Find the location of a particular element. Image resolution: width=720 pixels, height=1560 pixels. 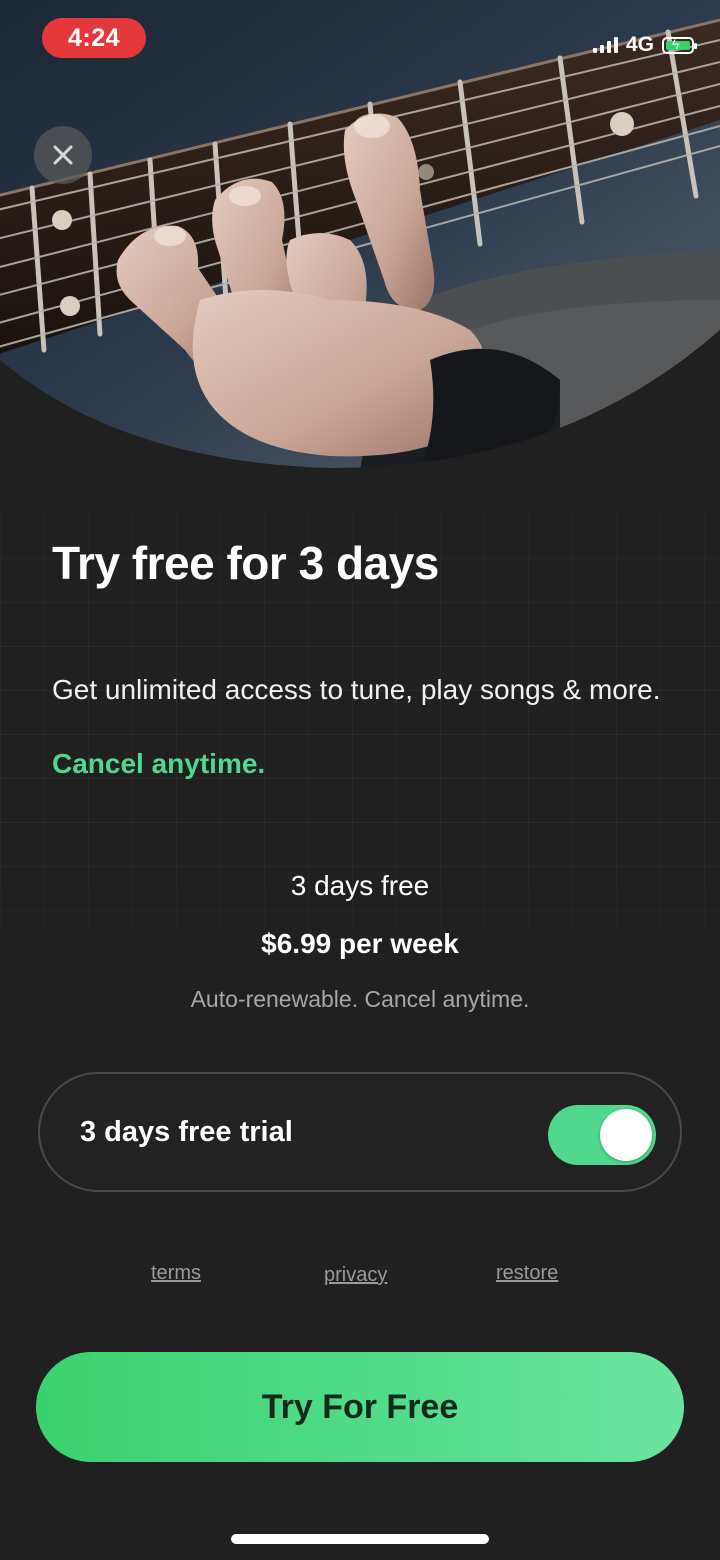

free-trial-toggle is located at coordinates (602, 1135).